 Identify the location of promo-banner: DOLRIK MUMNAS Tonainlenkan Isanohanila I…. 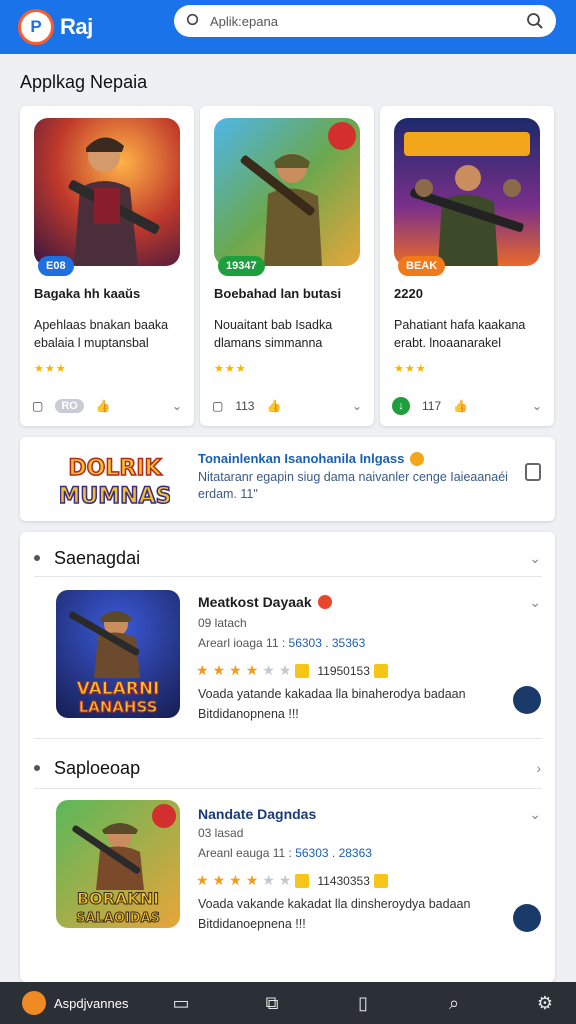
(287, 479).